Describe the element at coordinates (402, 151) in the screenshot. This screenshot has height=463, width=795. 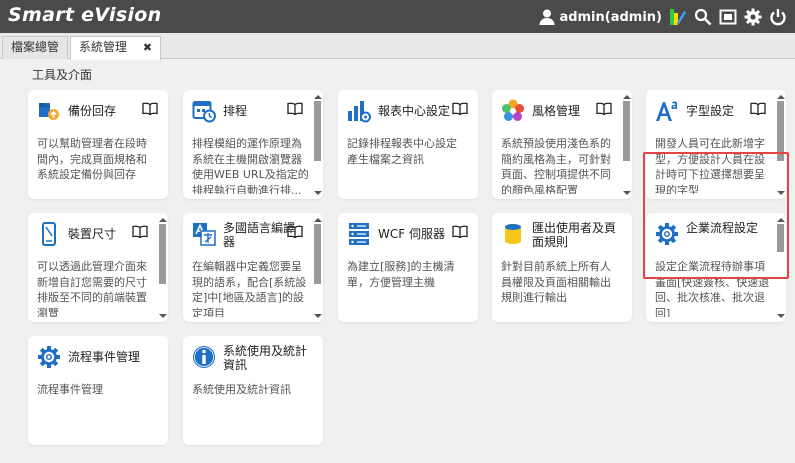
I see `card-description: 記錄排程報表中心設定產生檔案之資訊` at that location.